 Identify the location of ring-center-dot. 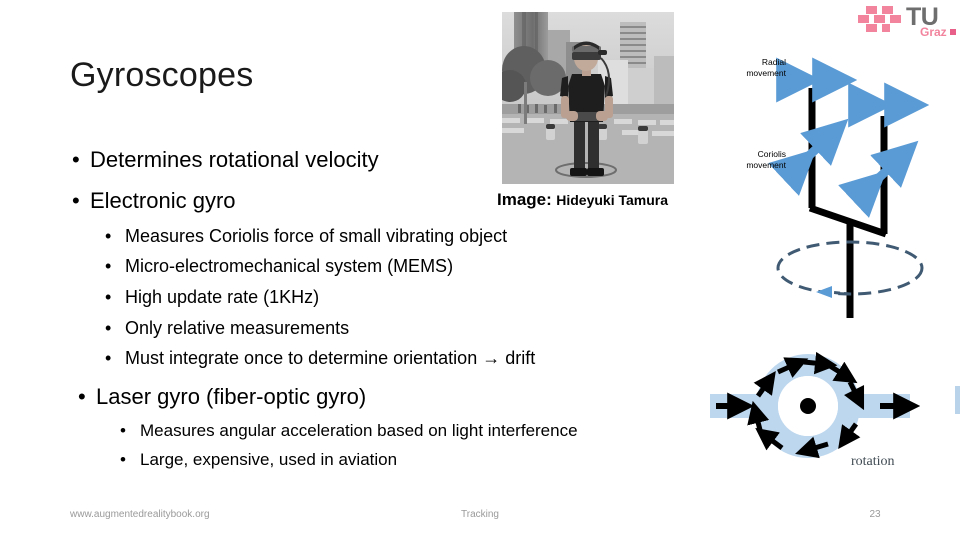
(808, 406).